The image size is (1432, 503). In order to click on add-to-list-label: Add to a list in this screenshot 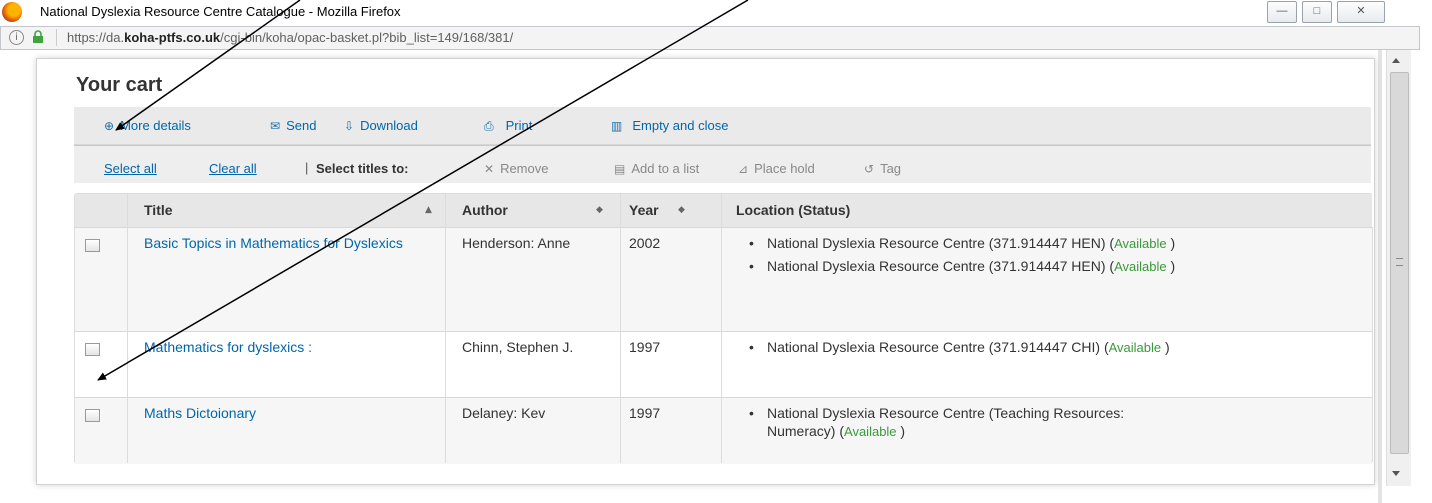, I will do `click(665, 168)`.